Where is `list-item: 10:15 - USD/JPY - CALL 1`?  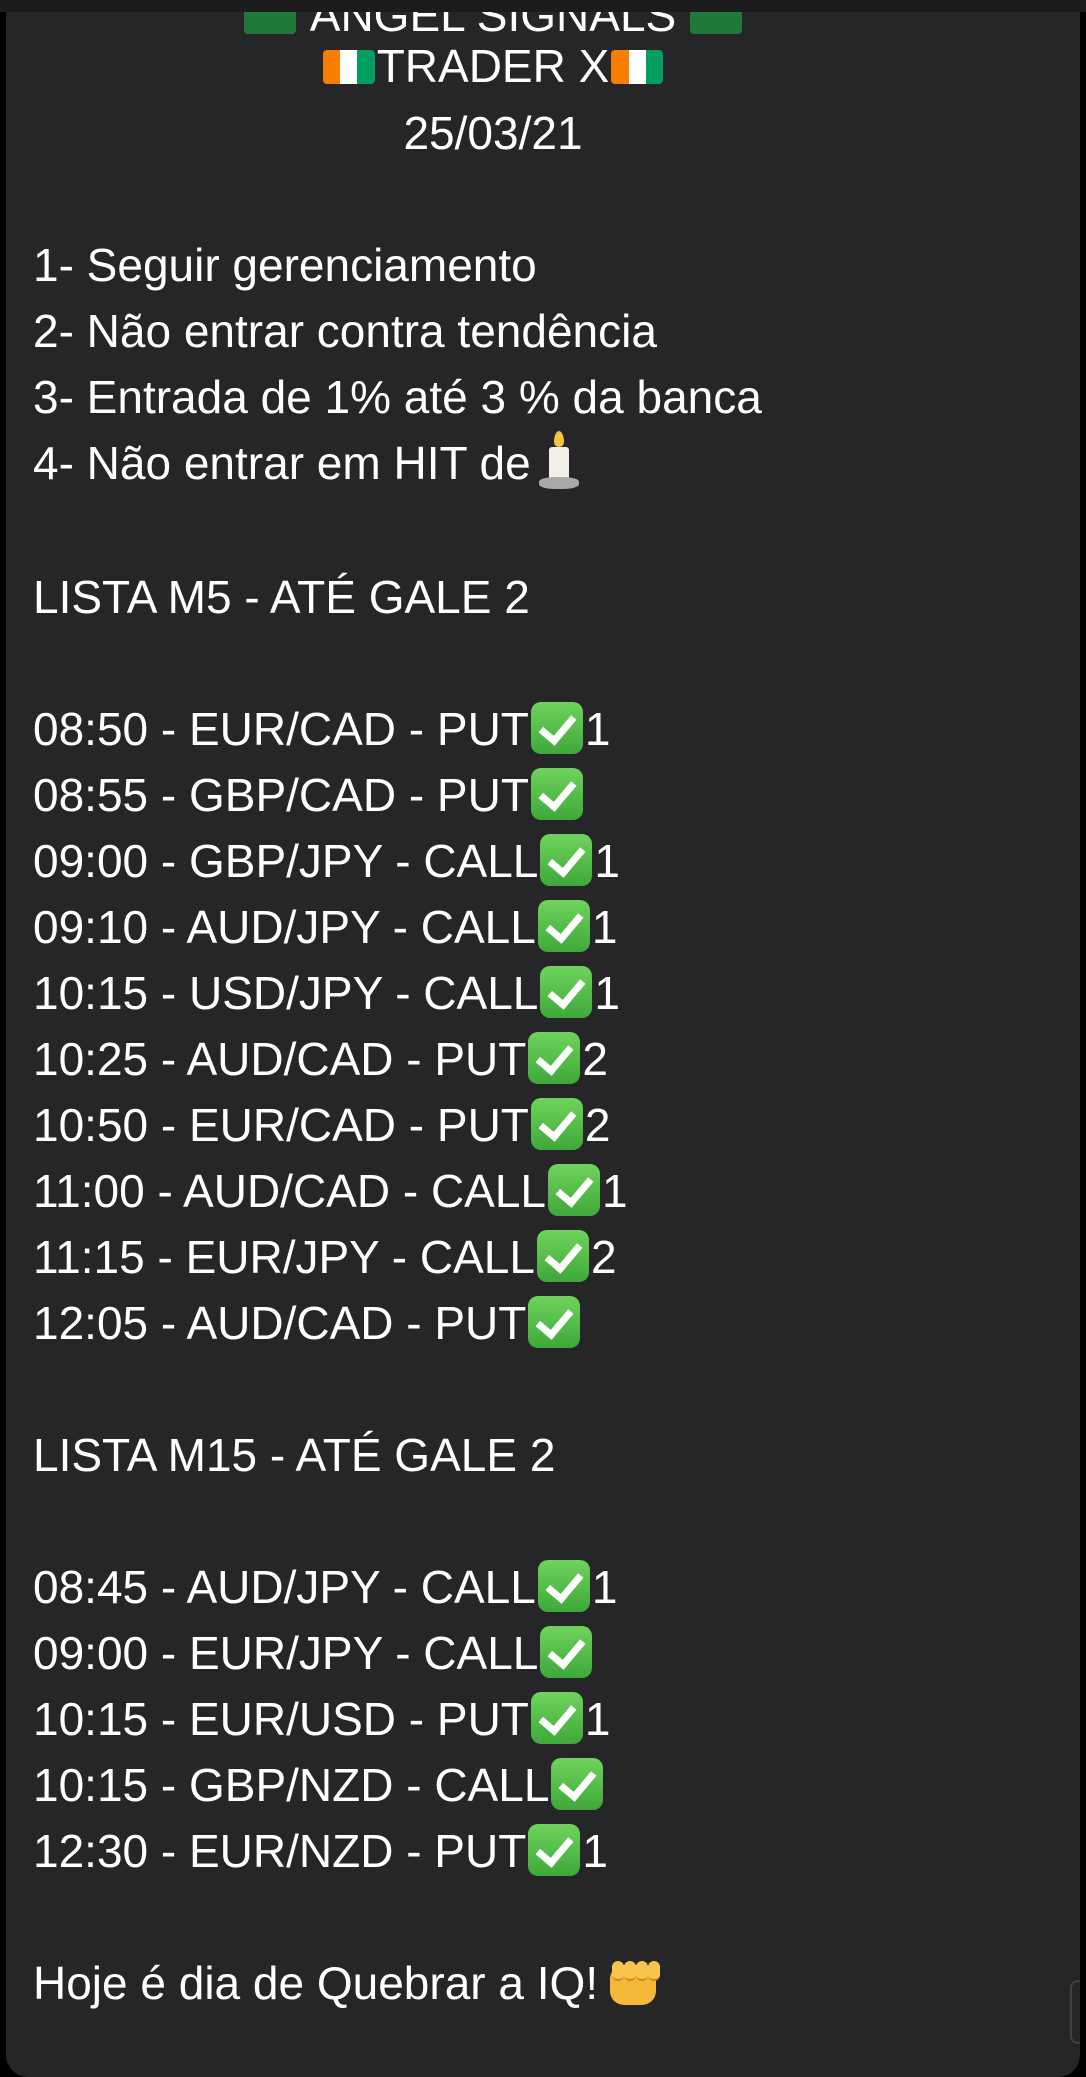
list-item: 10:15 - USD/JPY - CALL 1 is located at coordinates (326, 993).